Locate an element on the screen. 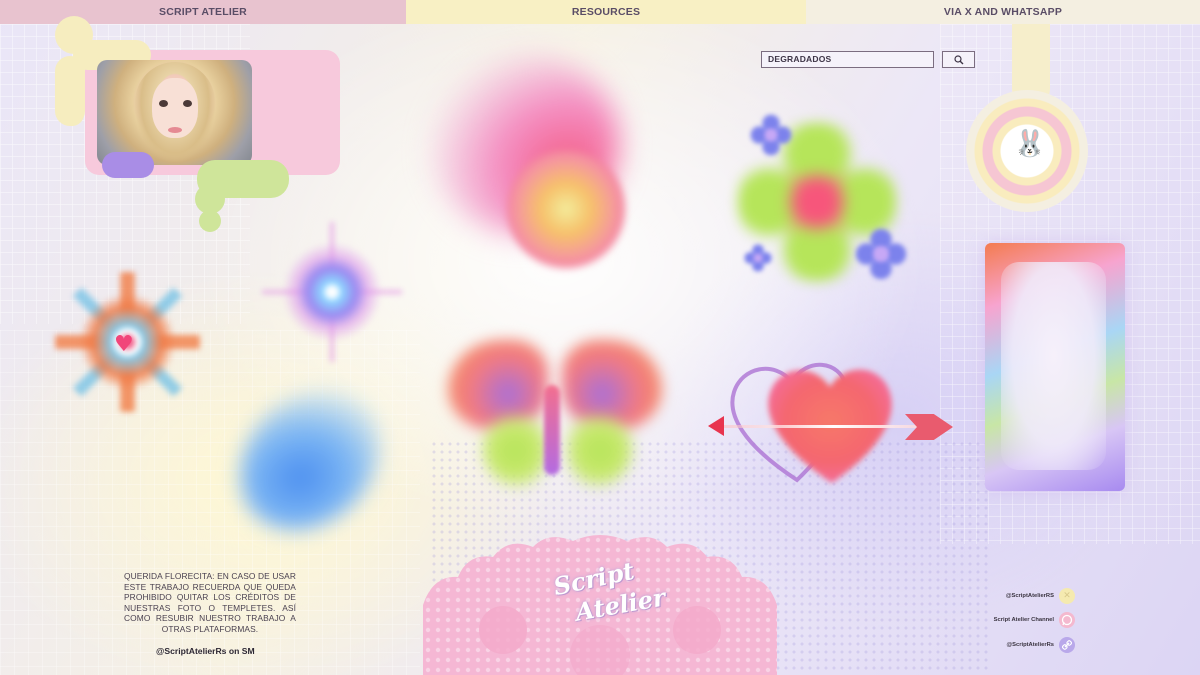 The width and height of the screenshot is (1200, 675). arrow-shaft is located at coordinates (834, 426).